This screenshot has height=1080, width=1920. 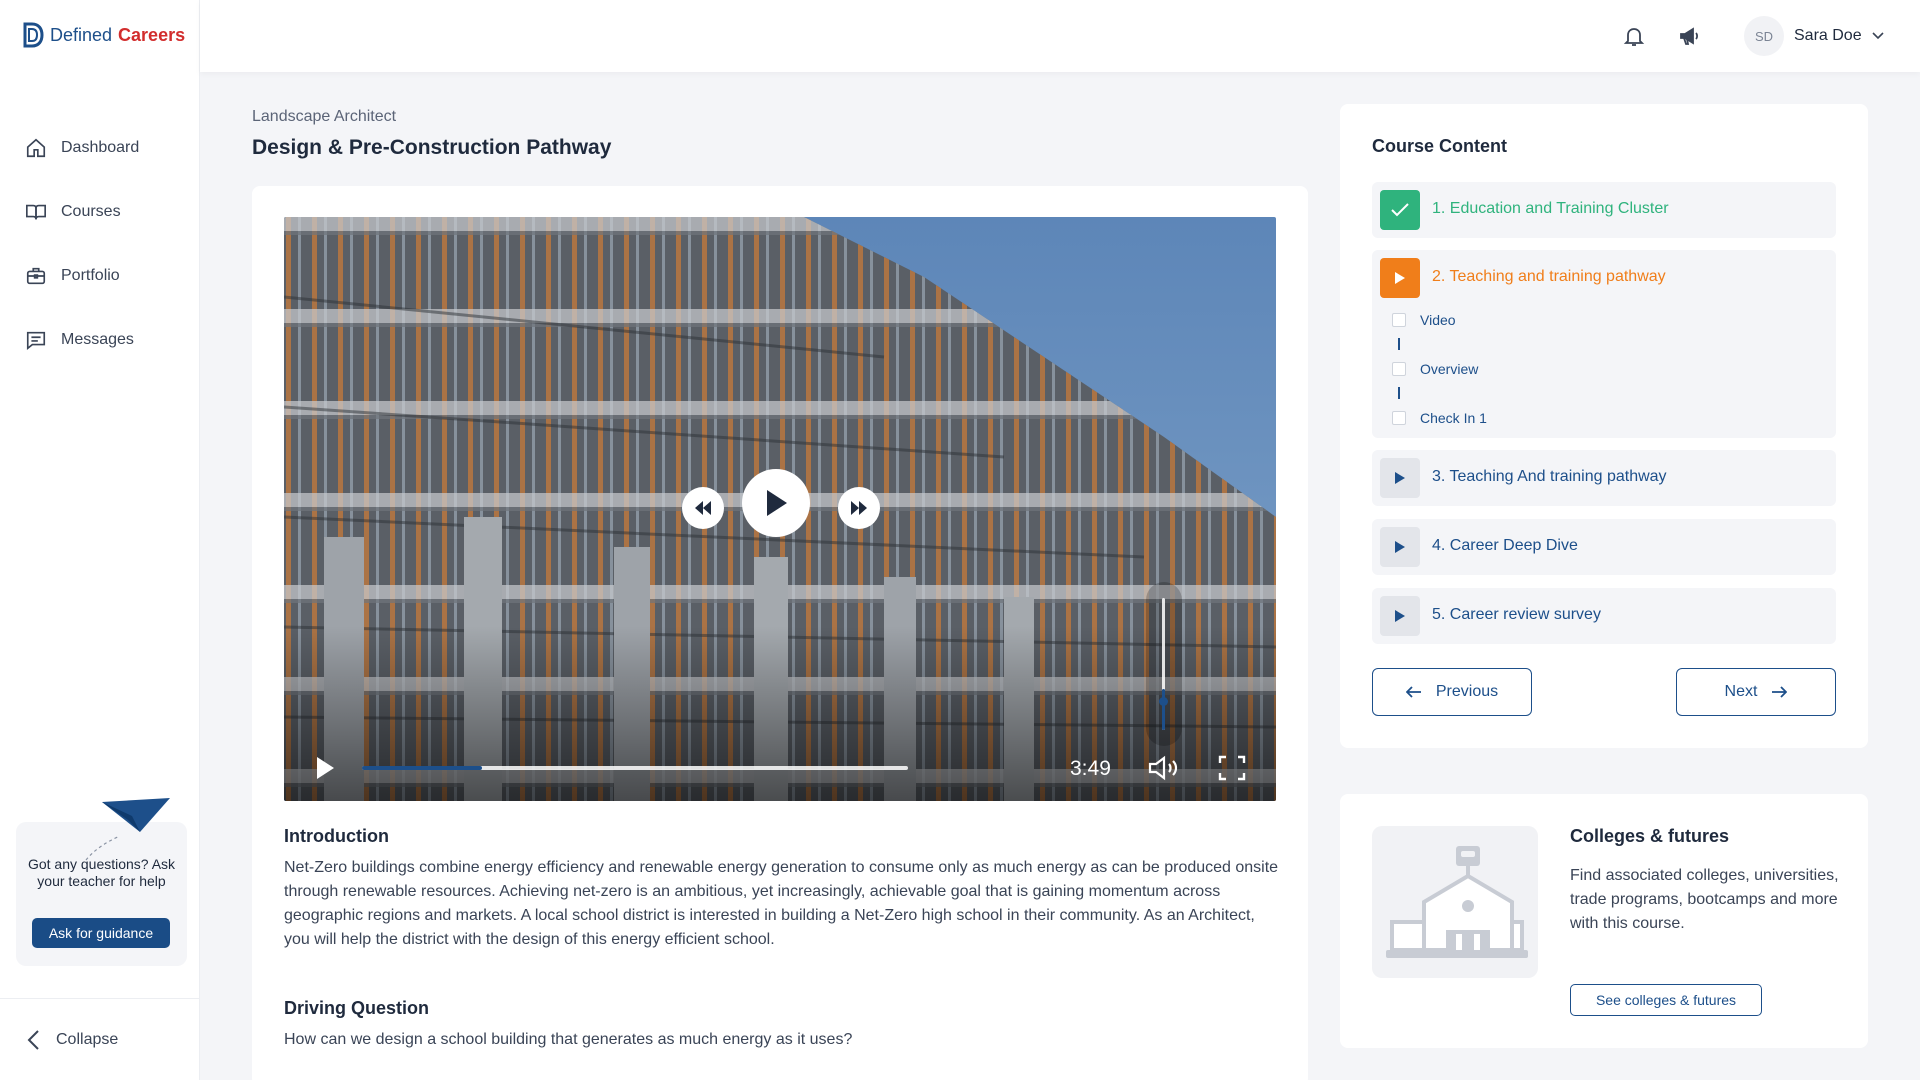 I want to click on sidebar-item-courses: Courses, so click(x=100, y=212).